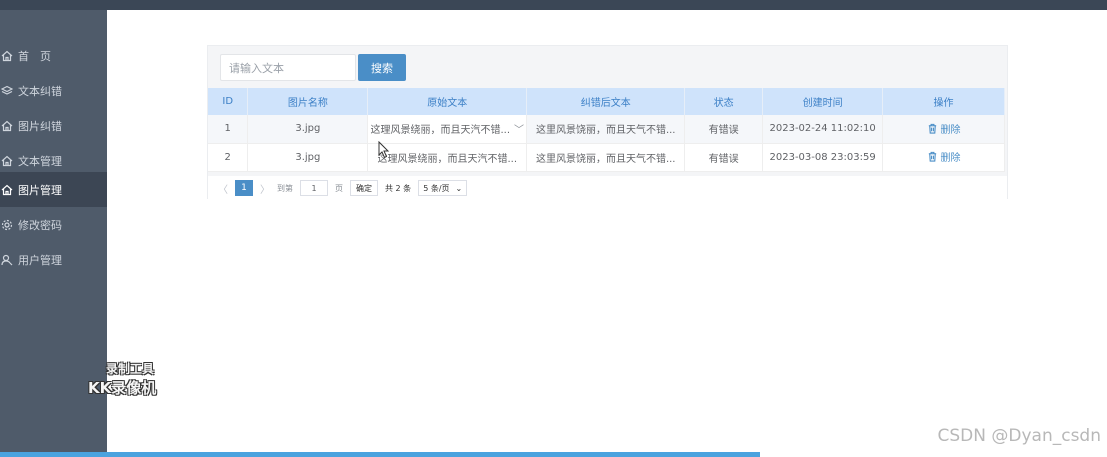 This screenshot has width=1107, height=457. Describe the element at coordinates (53, 55) in the screenshot. I see `sidebar-item-home: 首 页` at that location.